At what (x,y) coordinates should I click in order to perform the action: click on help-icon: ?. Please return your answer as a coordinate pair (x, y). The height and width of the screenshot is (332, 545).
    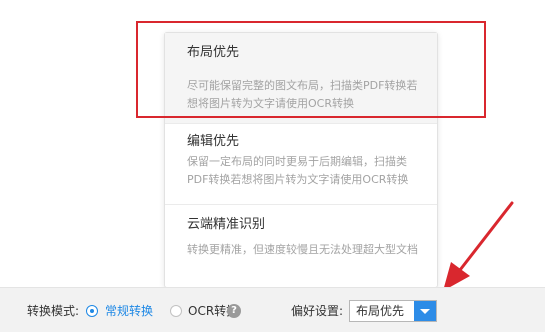
    Looking at the image, I should click on (234, 311).